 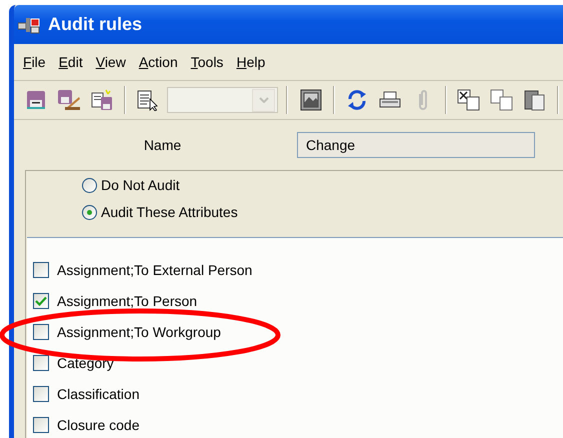 I want to click on chevron-down-icon, so click(x=263, y=100).